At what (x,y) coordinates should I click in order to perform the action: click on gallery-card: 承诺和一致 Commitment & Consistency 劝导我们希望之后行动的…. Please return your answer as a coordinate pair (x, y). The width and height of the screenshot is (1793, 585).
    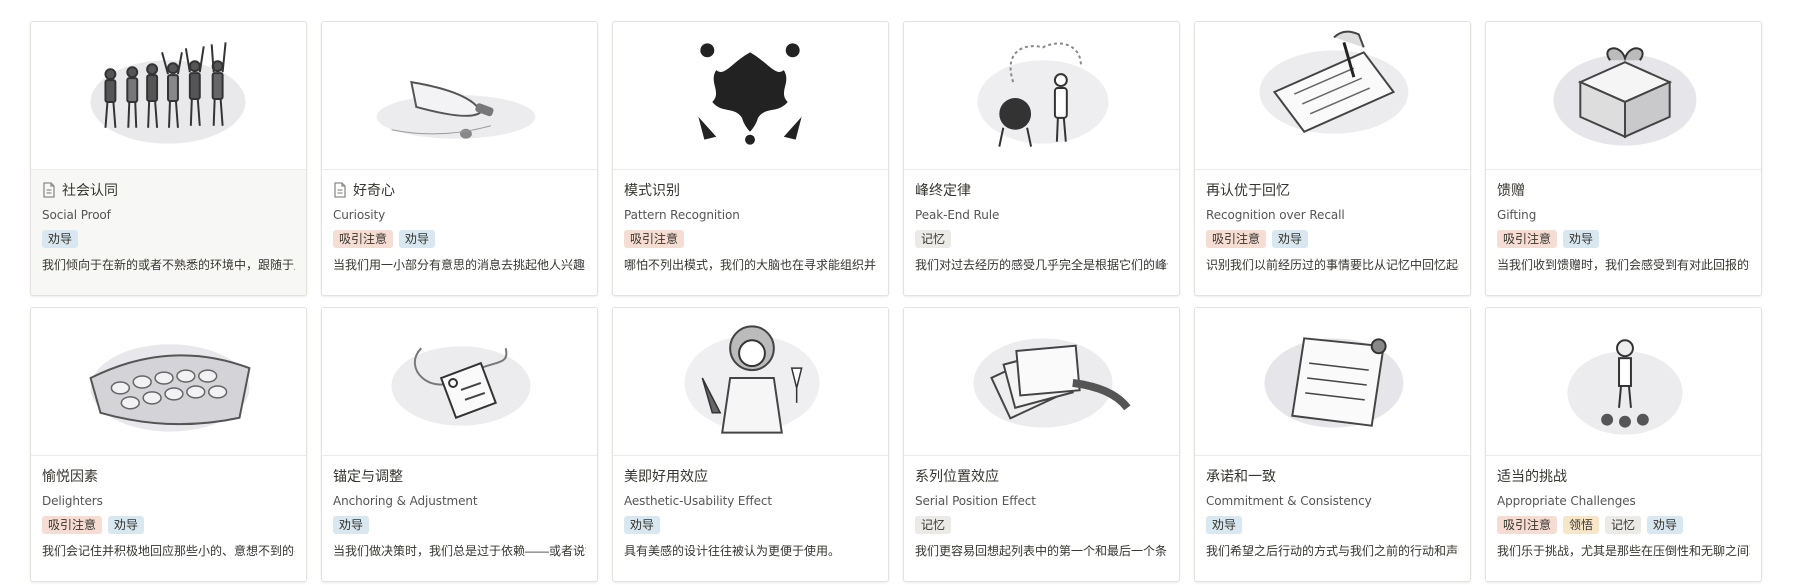
    Looking at the image, I should click on (1332, 444).